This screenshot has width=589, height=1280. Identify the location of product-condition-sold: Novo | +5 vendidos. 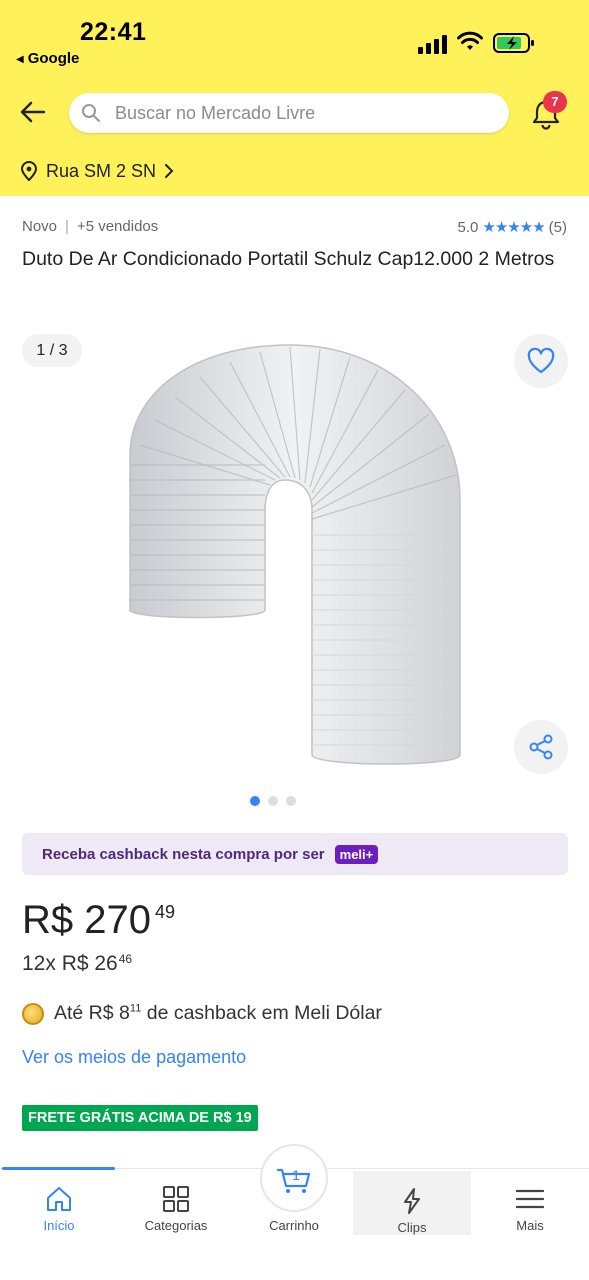
(90, 226).